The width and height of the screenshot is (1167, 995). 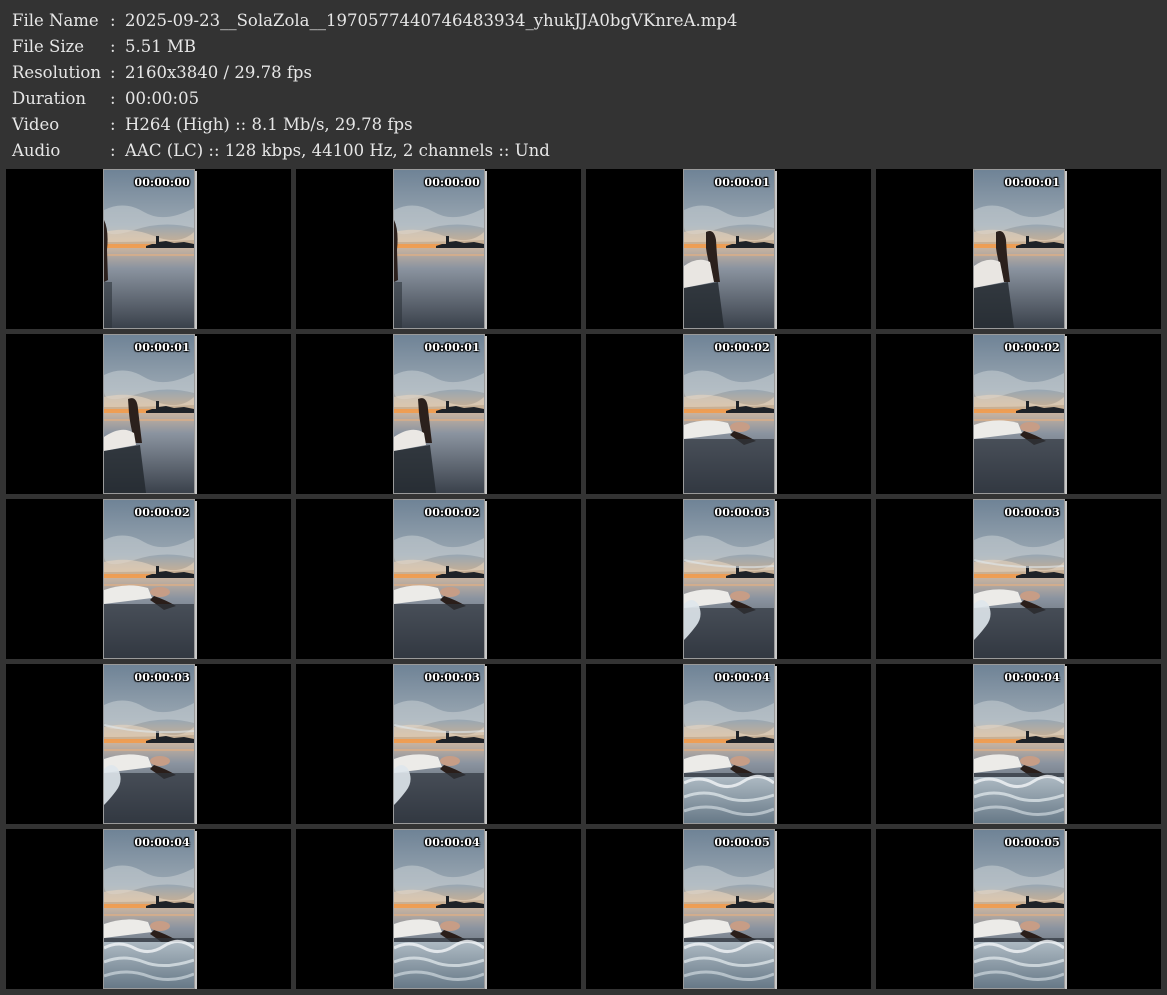 What do you see at coordinates (162, 98) in the screenshot?
I see `info-value-duration: 00:00:05` at bounding box center [162, 98].